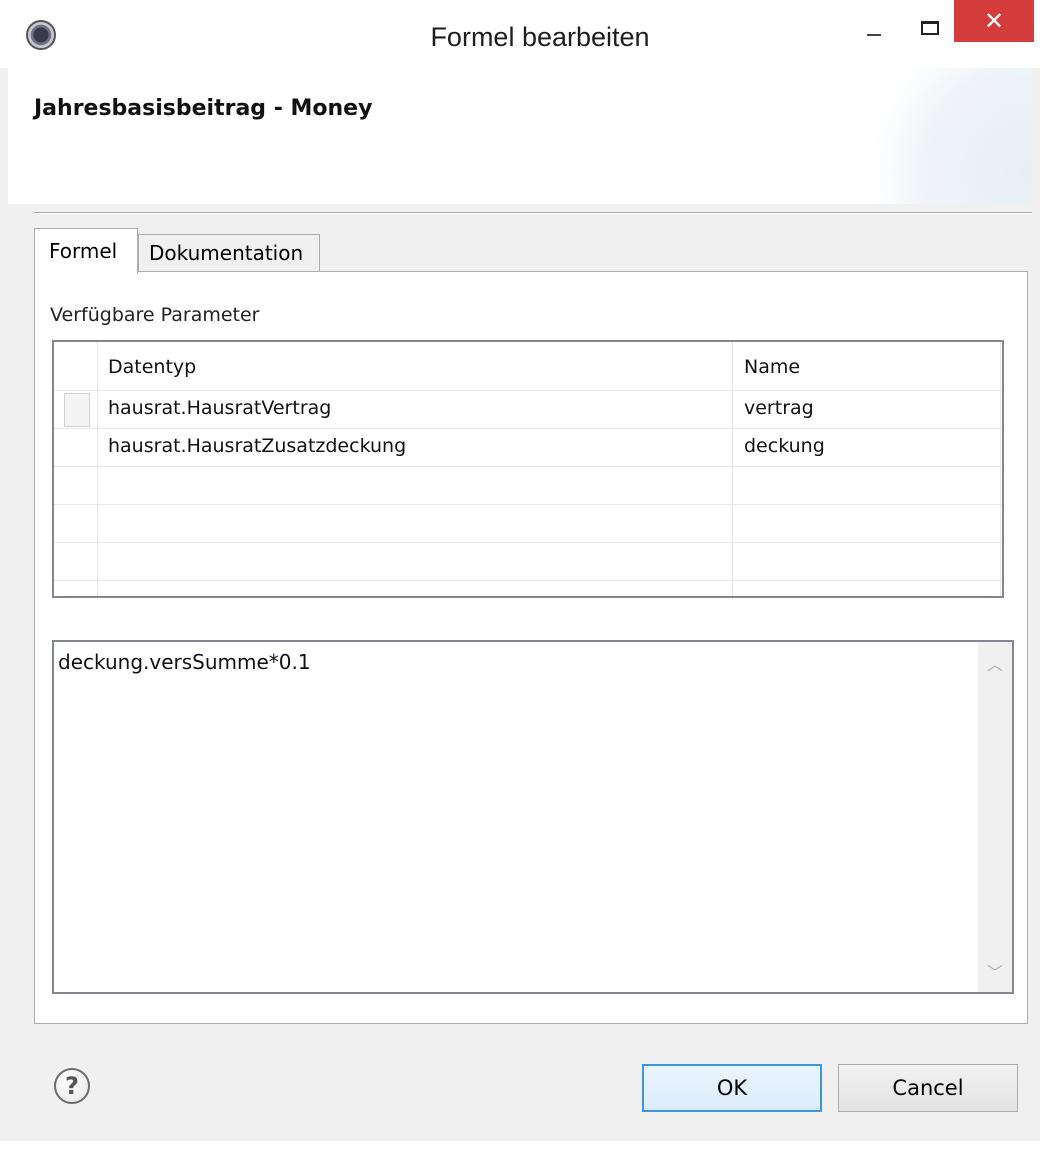 This screenshot has height=1149, width=1048. Describe the element at coordinates (995, 663) in the screenshot. I see `scroll-up-icon: ︿` at that location.